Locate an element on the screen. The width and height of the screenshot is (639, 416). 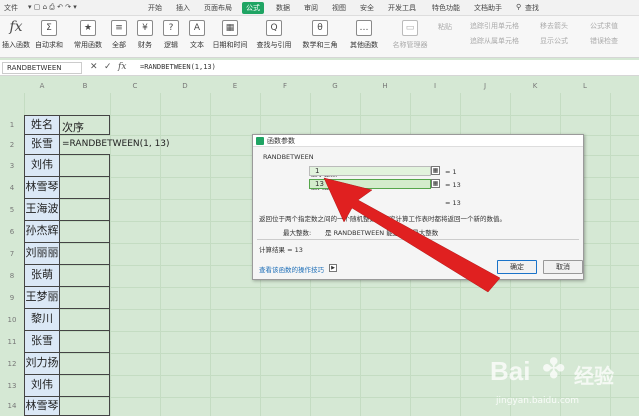
baidu-watermark: Bai ✤ 经验 jingyan.baidu.com is located at coordinates (560, 380).